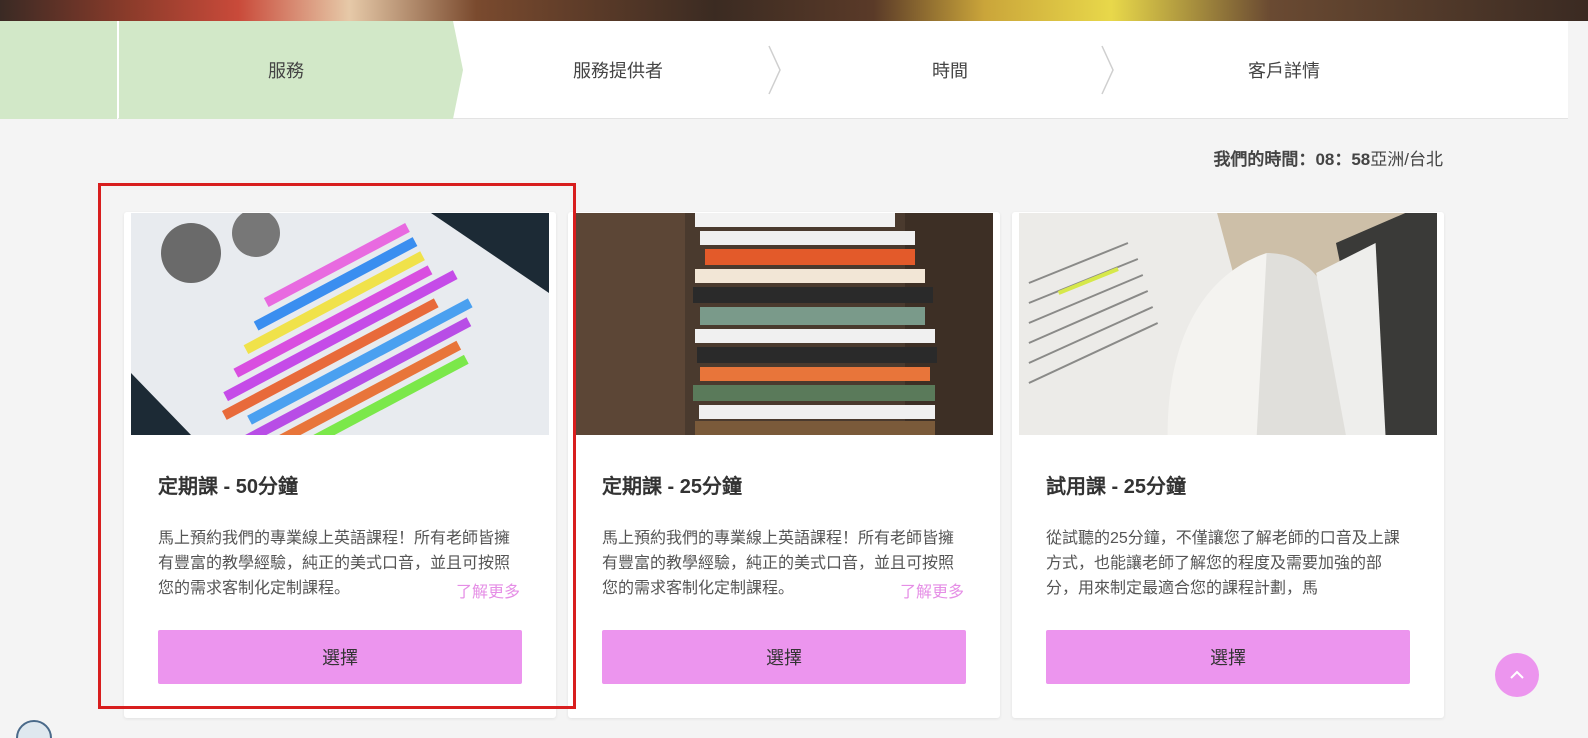 Image resolution: width=1588 pixels, height=738 pixels. What do you see at coordinates (34, 729) in the screenshot?
I see `chat-widget-icon` at bounding box center [34, 729].